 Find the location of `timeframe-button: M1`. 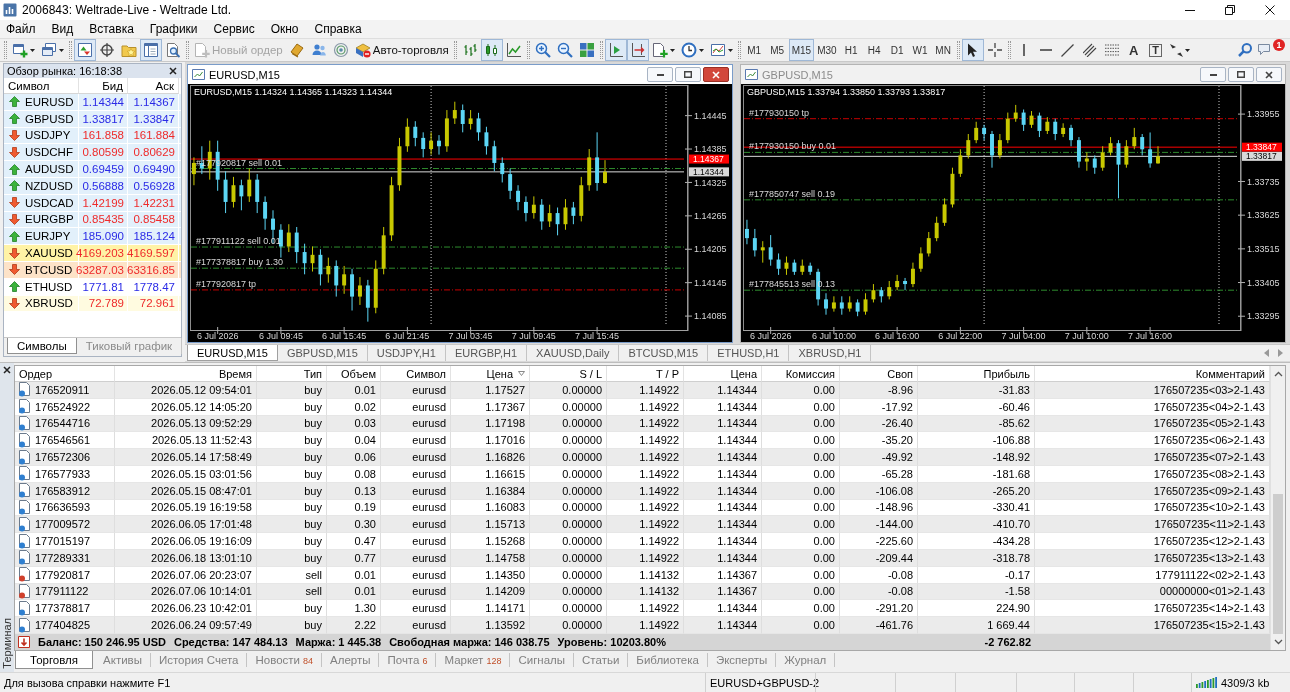

timeframe-button: M1 is located at coordinates (754, 50).